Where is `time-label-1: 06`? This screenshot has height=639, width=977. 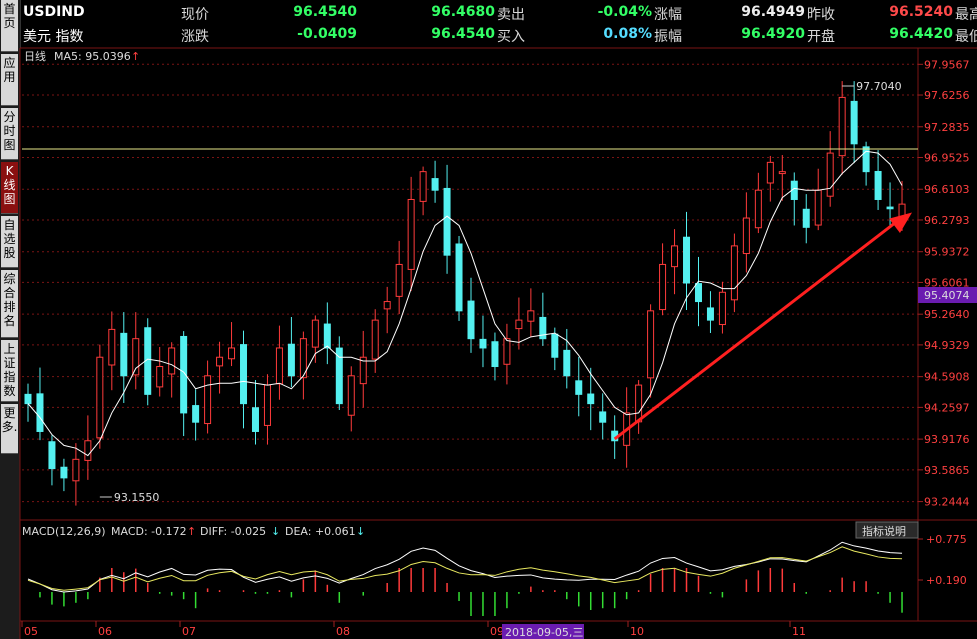
time-label-1: 06 is located at coordinates (105, 631).